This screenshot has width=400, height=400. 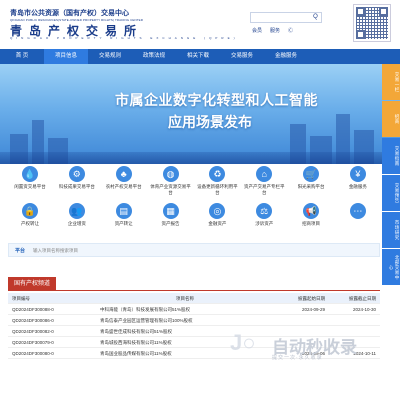 What do you see at coordinates (32, 284) in the screenshot?
I see `tab-state-owned-equity: 国有产权频道` at bounding box center [32, 284].